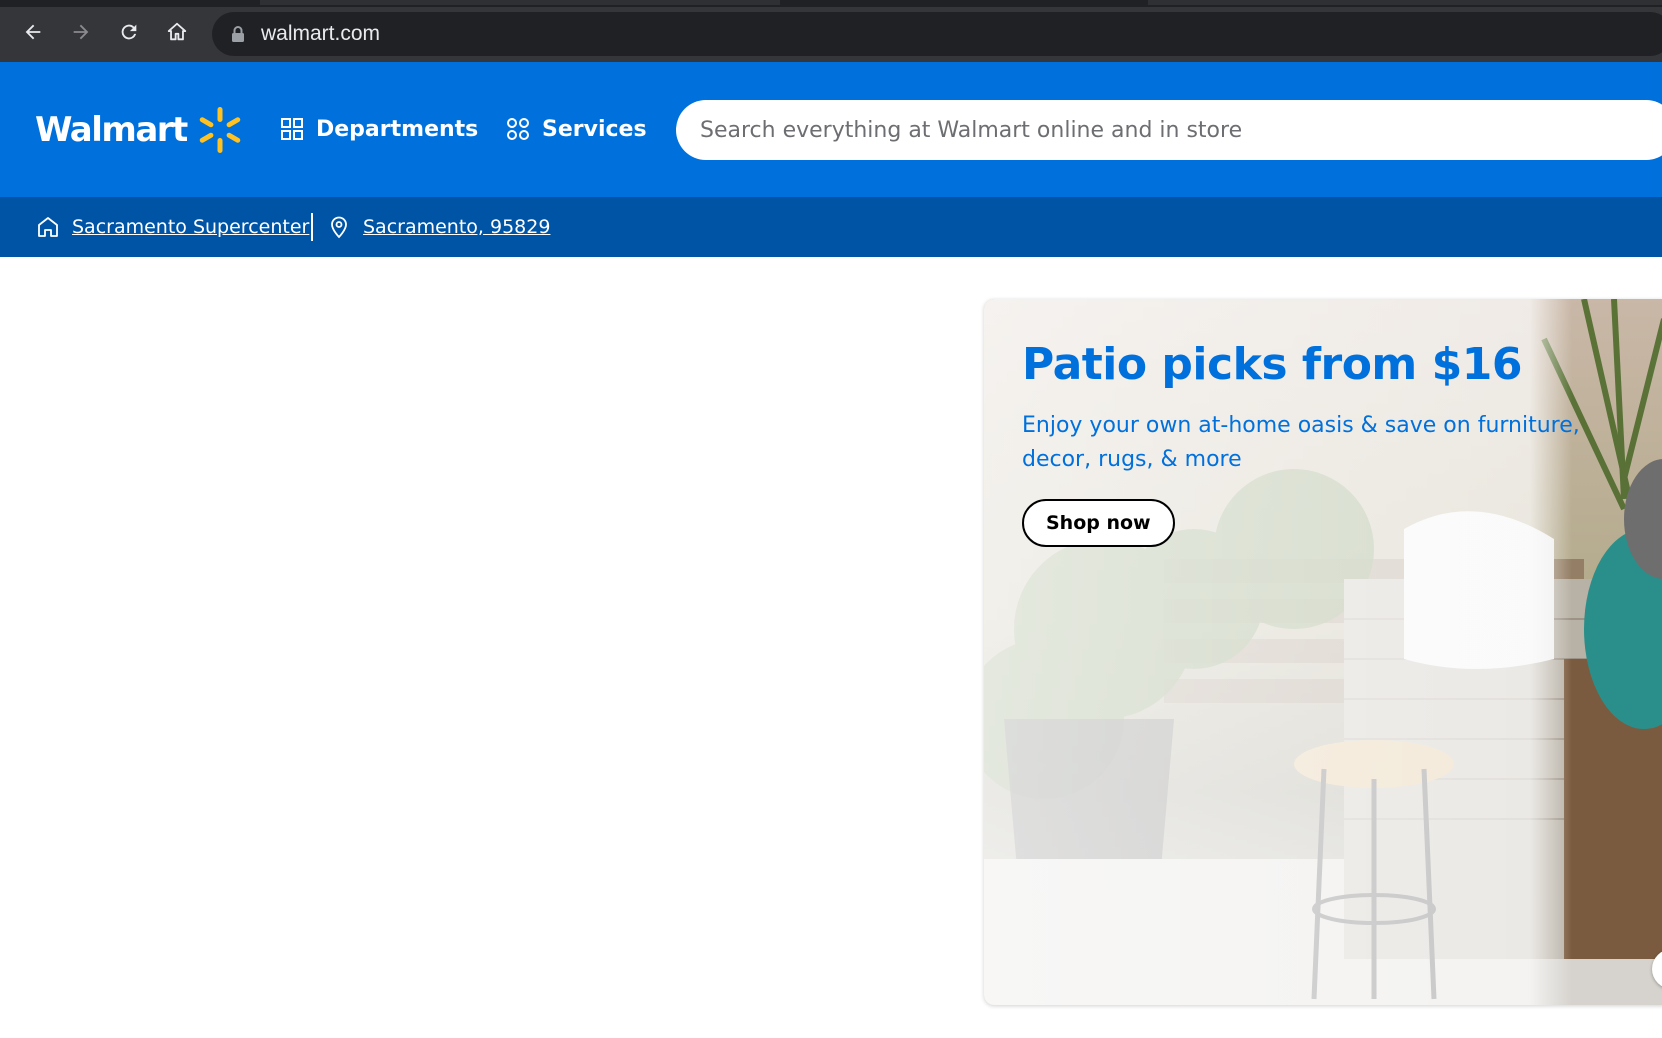 Image resolution: width=1662 pixels, height=1038 pixels. Describe the element at coordinates (177, 32) in the screenshot. I see `home-icon` at that location.